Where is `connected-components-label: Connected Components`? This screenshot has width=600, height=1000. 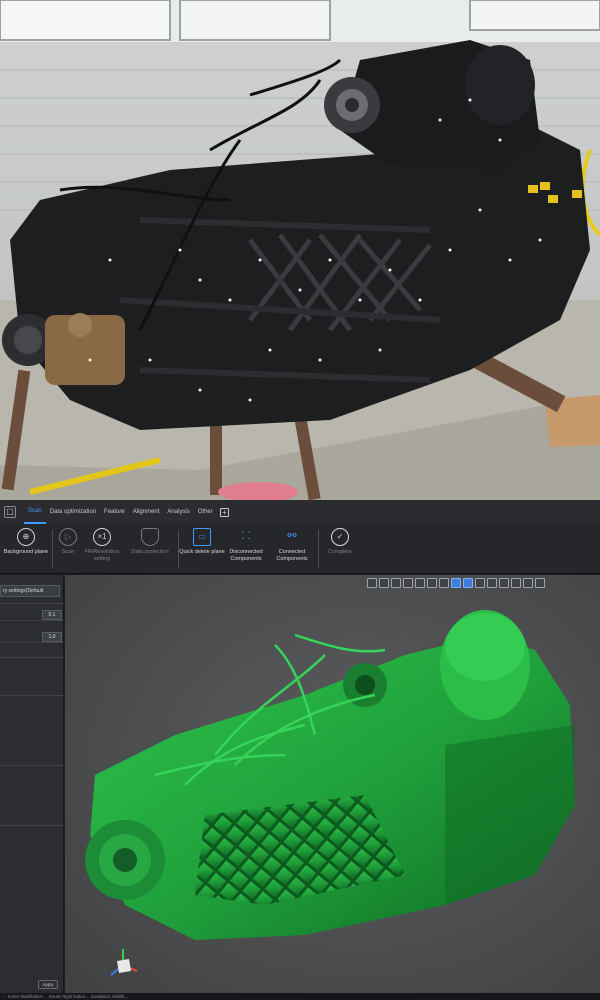 connected-components-label: Connected Components is located at coordinates (292, 555).